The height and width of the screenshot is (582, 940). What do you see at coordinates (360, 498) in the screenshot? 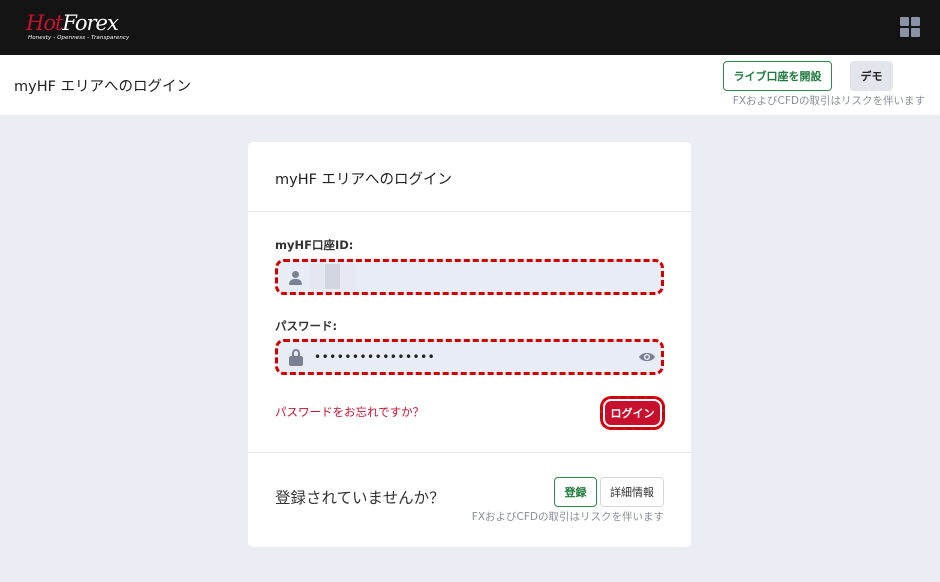
I see `not-registered-prompt: 登録されていませんか？` at bounding box center [360, 498].